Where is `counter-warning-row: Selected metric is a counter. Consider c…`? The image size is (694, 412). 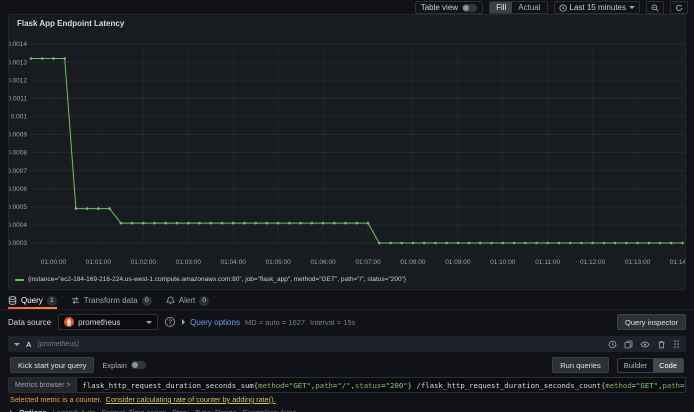 counter-warning-row: Selected metric is a counter. Consider c… is located at coordinates (347, 399).